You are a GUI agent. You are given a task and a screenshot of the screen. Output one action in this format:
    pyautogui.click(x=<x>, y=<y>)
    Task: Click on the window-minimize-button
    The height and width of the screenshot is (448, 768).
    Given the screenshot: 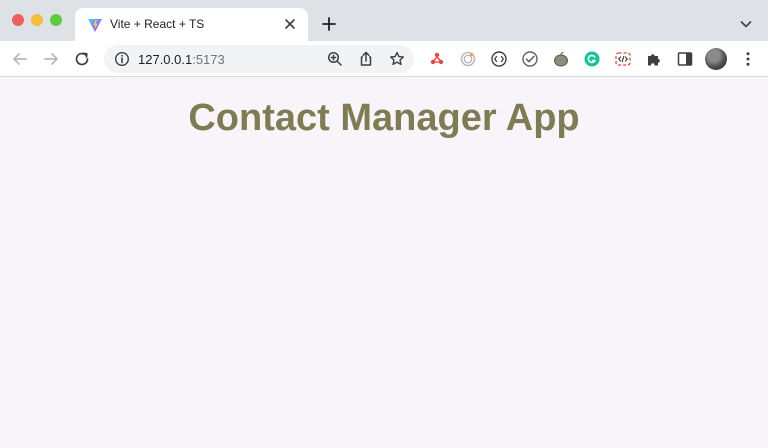 What is the action you would take?
    pyautogui.click(x=37, y=20)
    